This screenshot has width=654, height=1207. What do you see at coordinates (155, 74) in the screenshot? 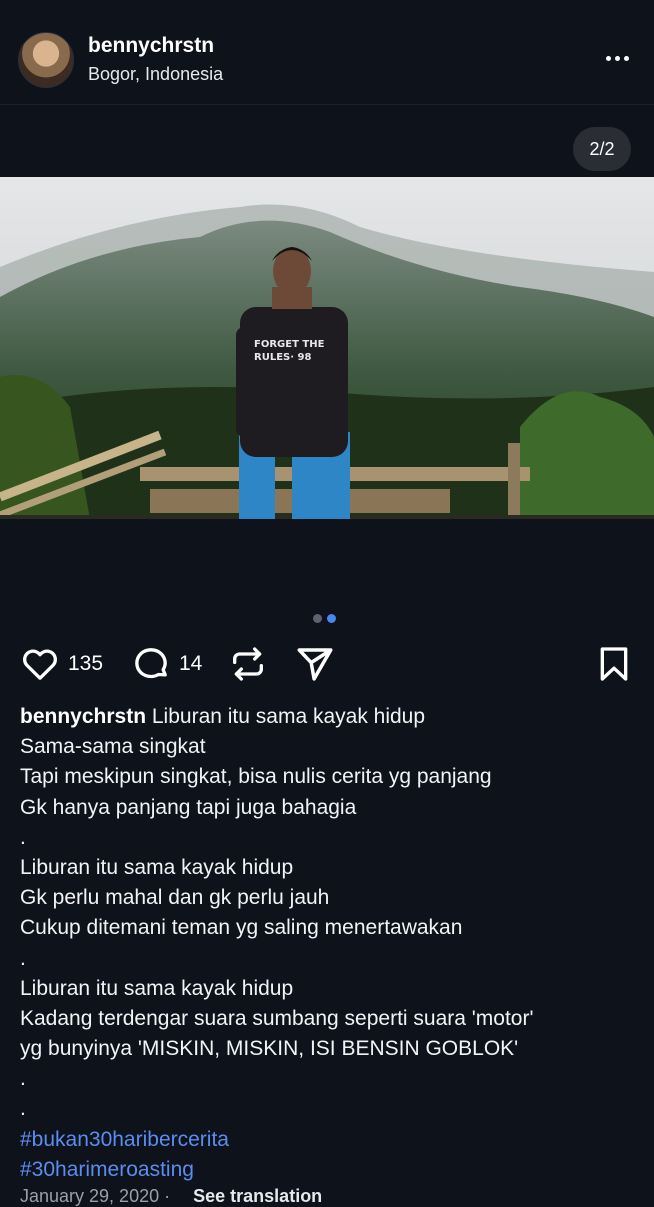
I see `post-location: Bogor, Indonesia` at bounding box center [155, 74].